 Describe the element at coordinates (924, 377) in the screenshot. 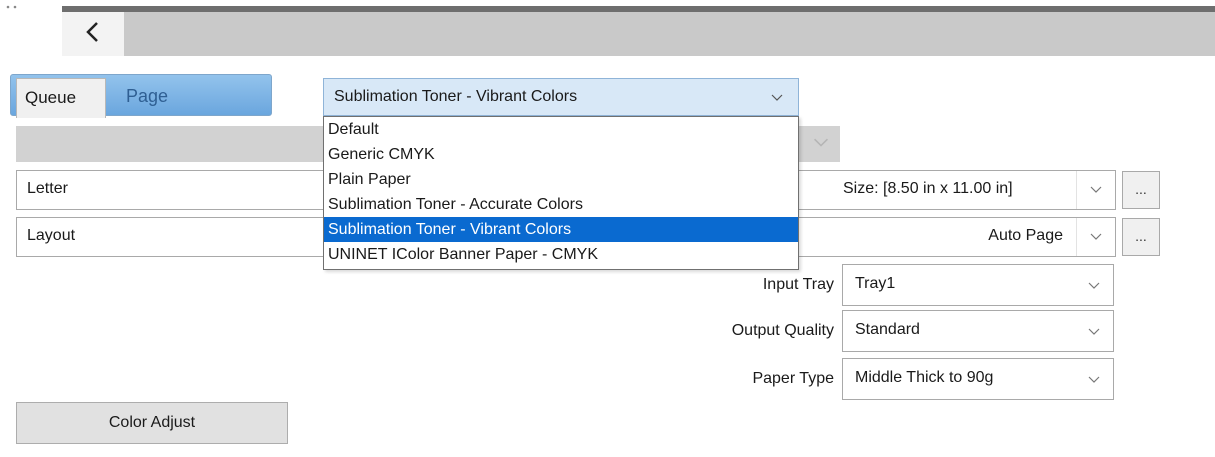

I see `paper-type-value: Middle Thick to 90g` at that location.